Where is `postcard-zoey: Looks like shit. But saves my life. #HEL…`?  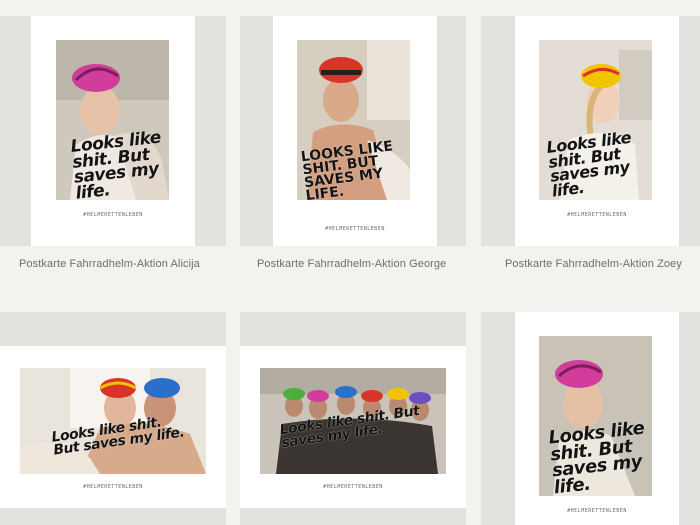
postcard-zoey: Looks like shit. But saves my life. #HEL… is located at coordinates (597, 131).